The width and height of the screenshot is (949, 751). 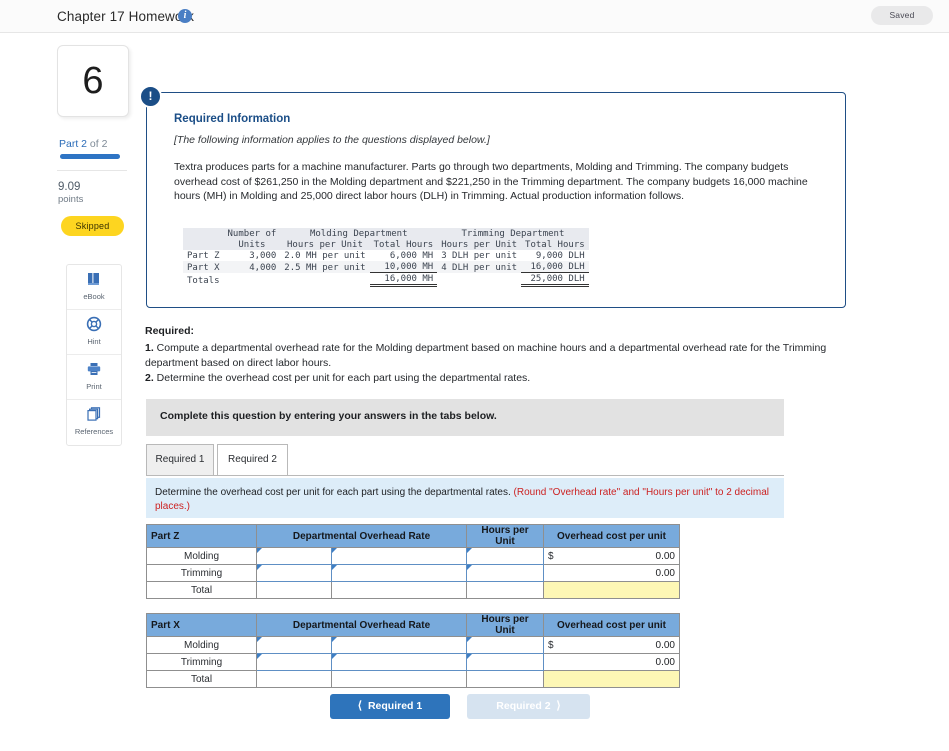 What do you see at coordinates (252, 279) in the screenshot?
I see `mono-totals-units` at bounding box center [252, 279].